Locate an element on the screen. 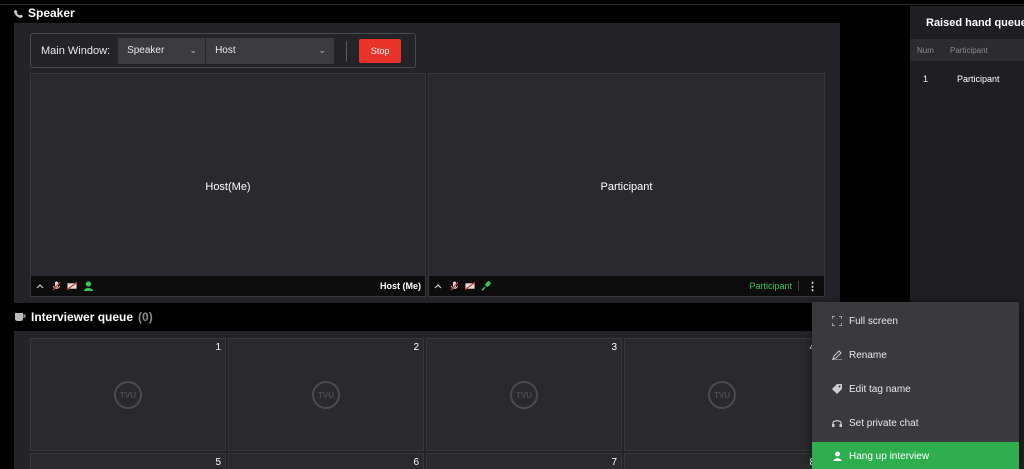 Image resolution: width=1024 pixels, height=469 pixels. raised-hand-row: 1 Participant is located at coordinates (967, 79).